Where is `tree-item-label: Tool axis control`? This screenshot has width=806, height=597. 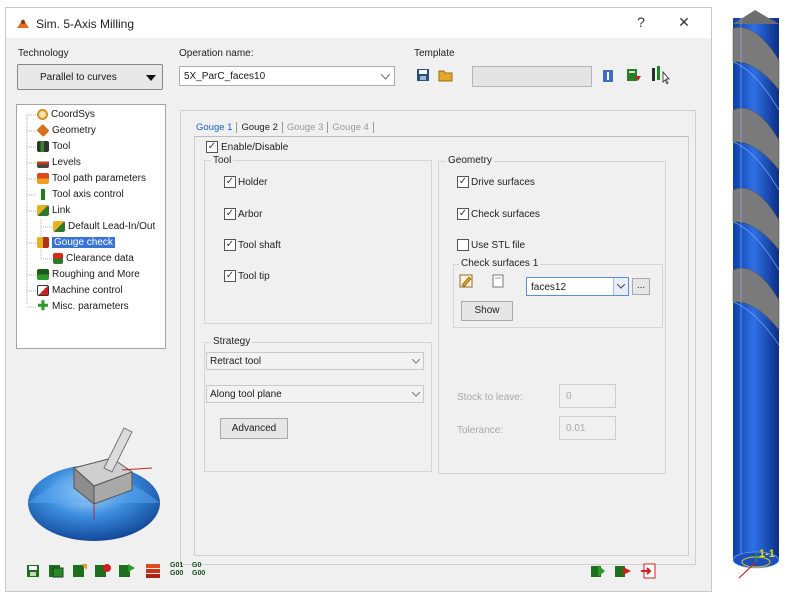 tree-item-label: Tool axis control is located at coordinates (88, 194).